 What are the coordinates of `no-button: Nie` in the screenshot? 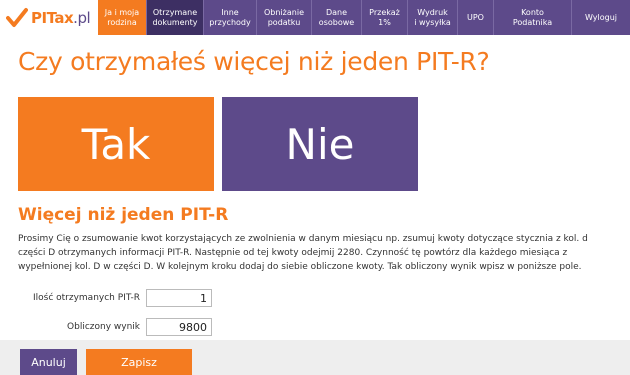 It's located at (320, 144).